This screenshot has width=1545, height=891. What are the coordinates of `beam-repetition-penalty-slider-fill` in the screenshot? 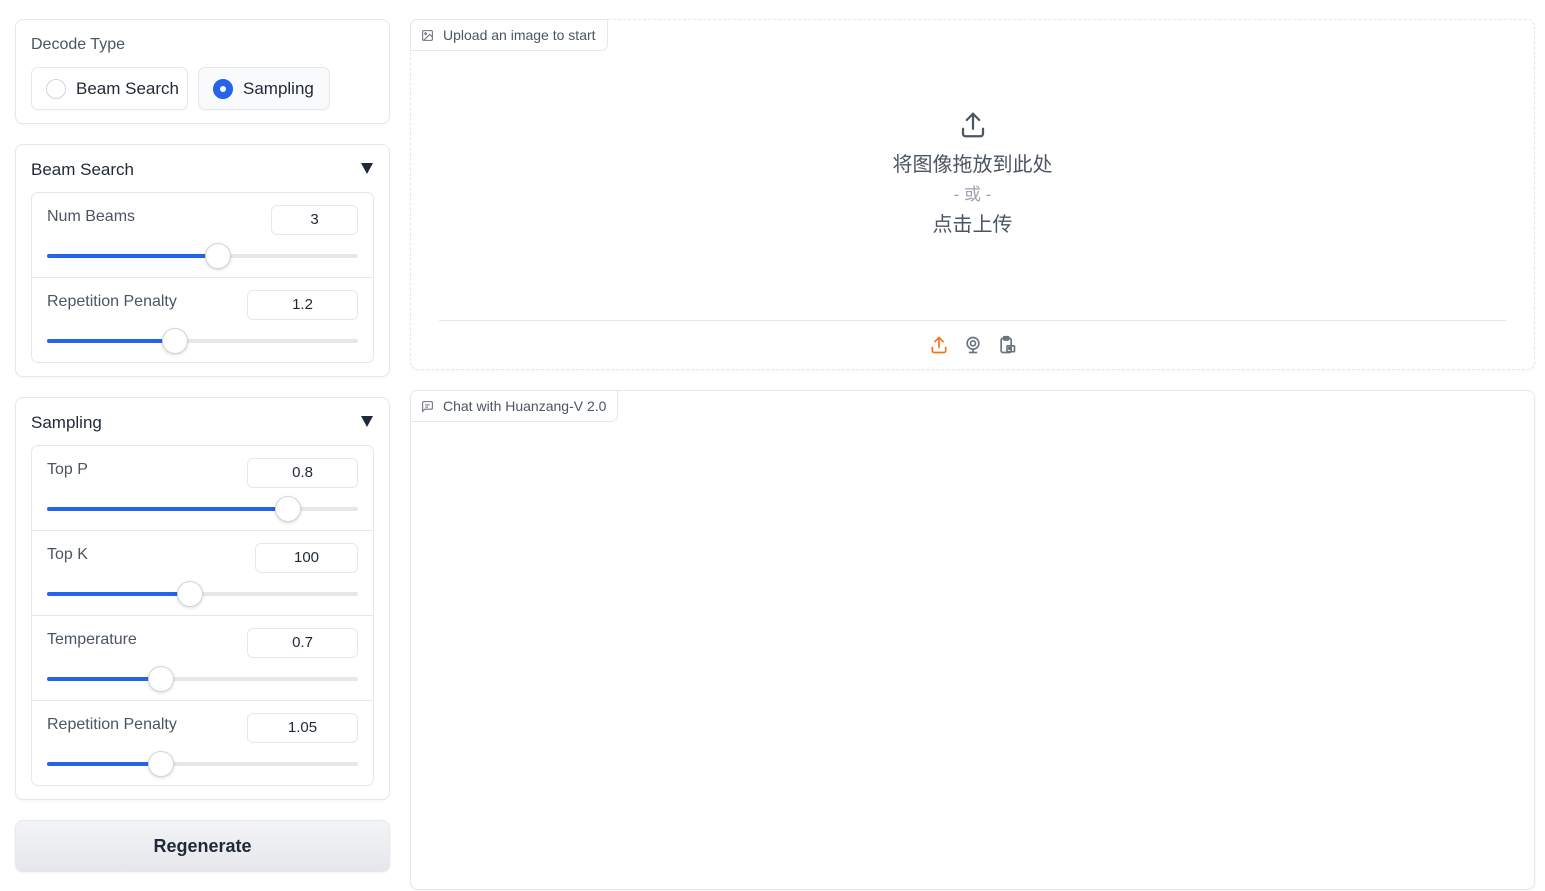 It's located at (111, 341).